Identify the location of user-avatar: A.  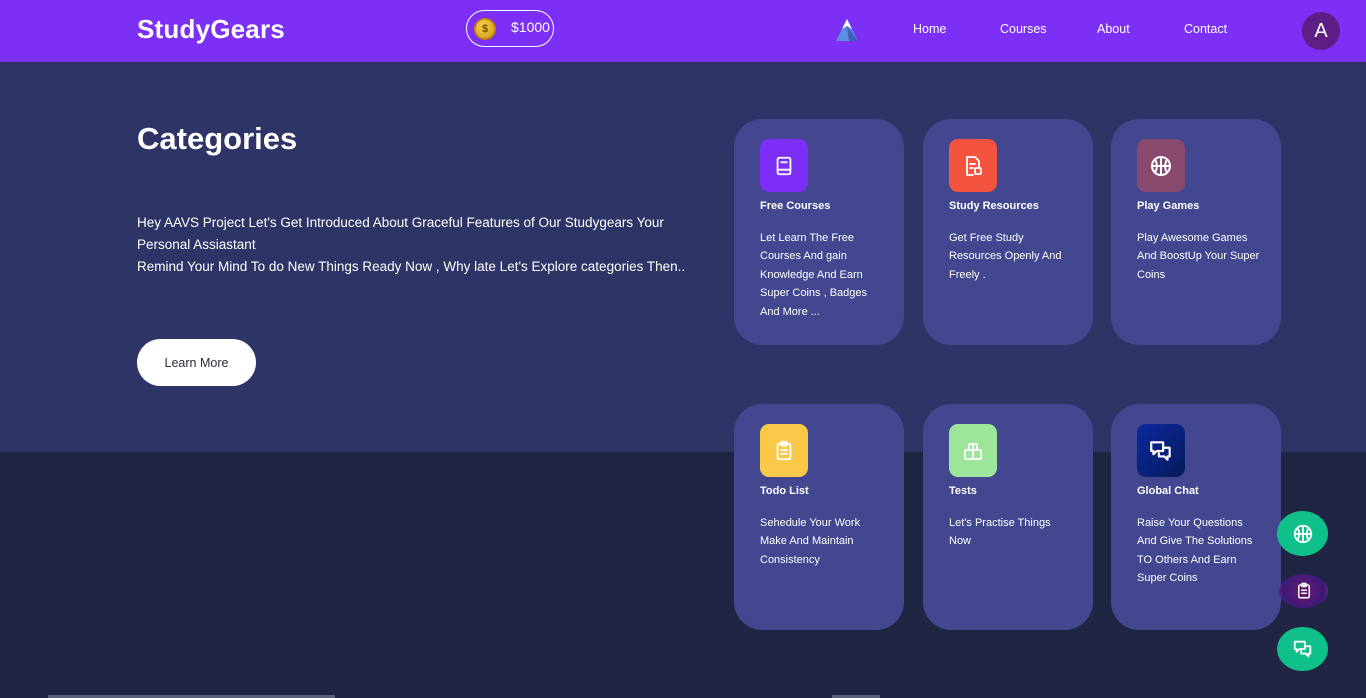
(1321, 31).